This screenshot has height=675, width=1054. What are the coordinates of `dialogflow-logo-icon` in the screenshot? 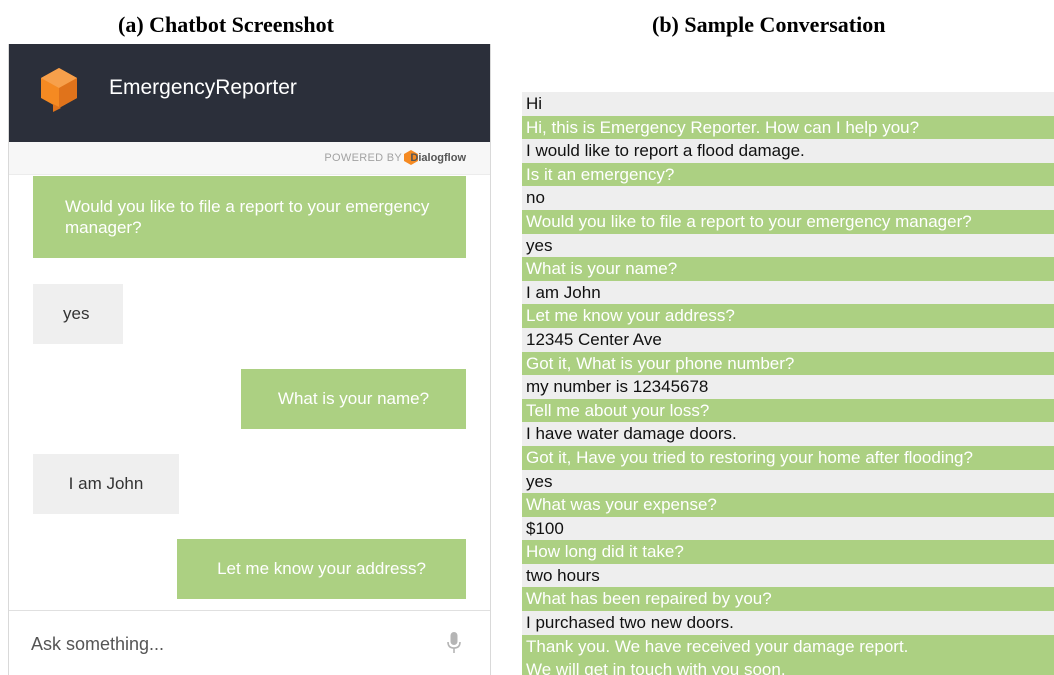 It's located at (59, 90).